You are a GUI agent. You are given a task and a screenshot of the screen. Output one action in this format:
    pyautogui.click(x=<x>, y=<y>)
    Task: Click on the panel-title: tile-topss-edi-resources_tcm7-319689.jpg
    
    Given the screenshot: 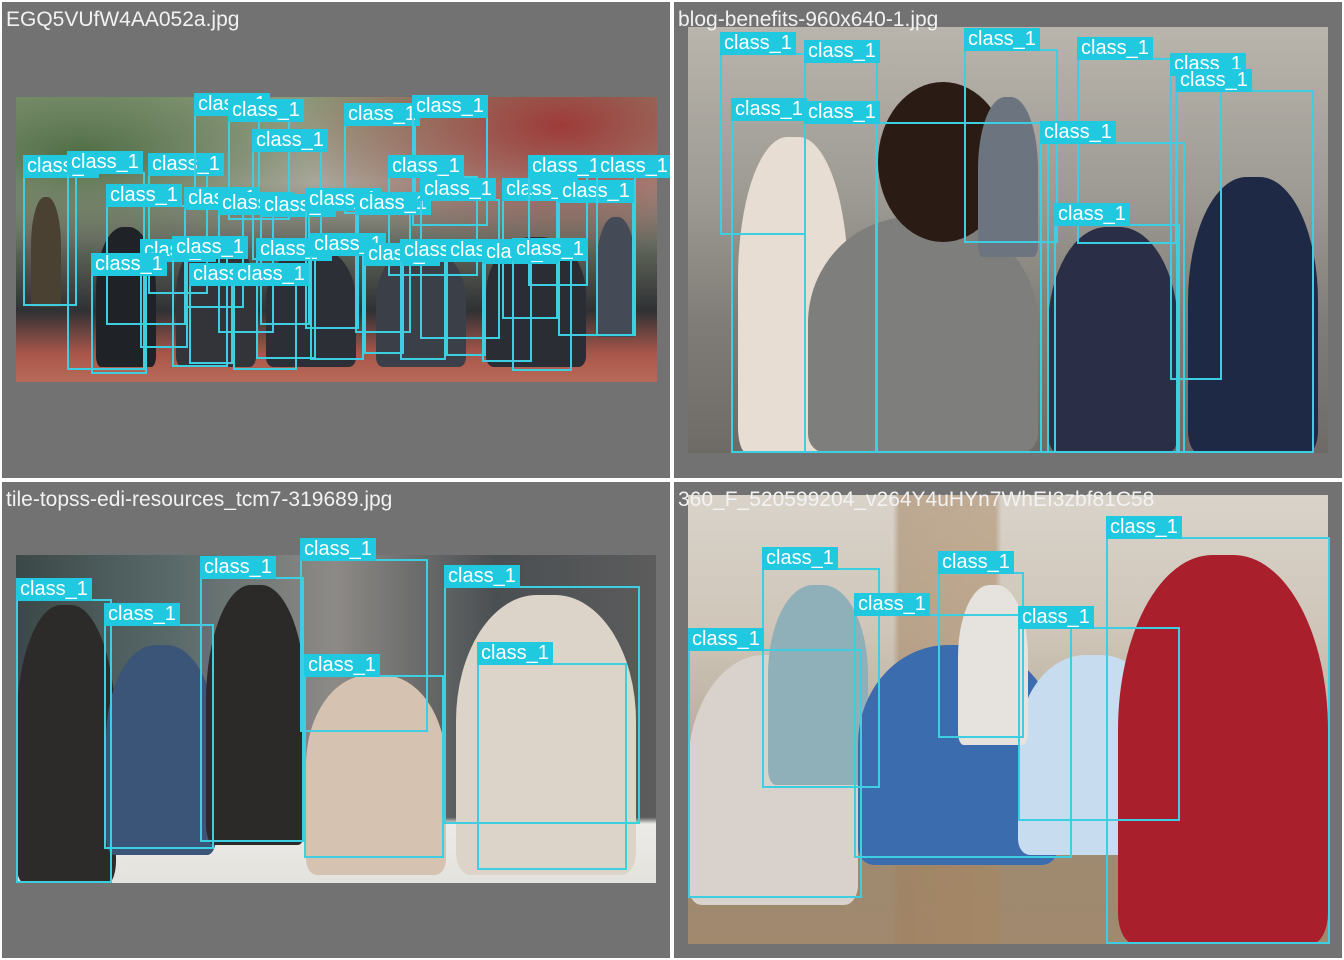 What is the action you would take?
    pyautogui.click(x=199, y=499)
    